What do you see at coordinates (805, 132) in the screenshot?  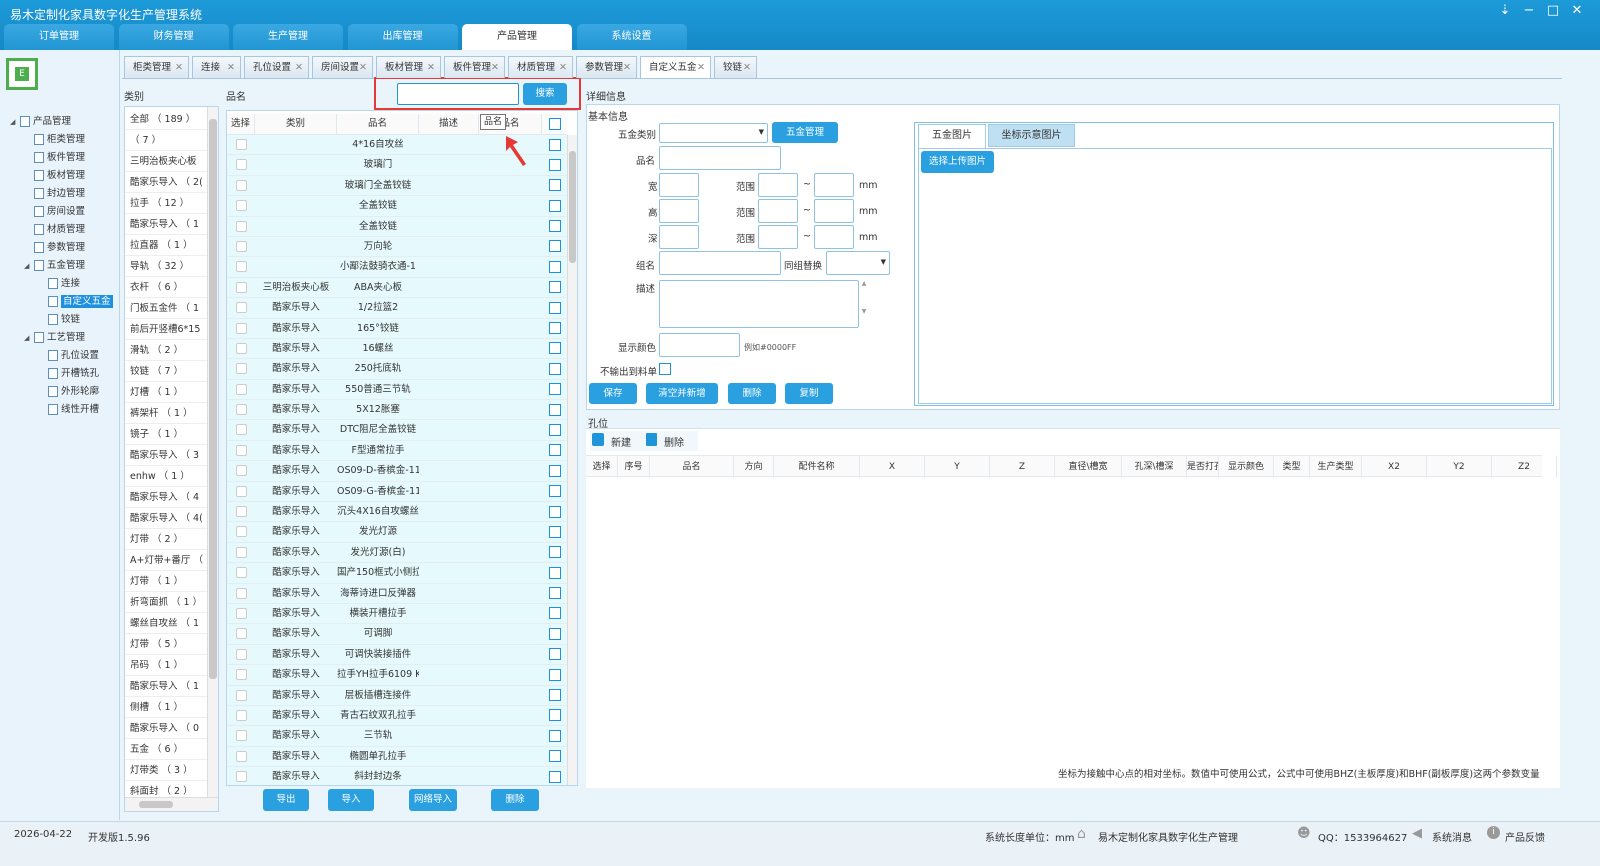 I see `hardware-manage-button: 五金管理` at bounding box center [805, 132].